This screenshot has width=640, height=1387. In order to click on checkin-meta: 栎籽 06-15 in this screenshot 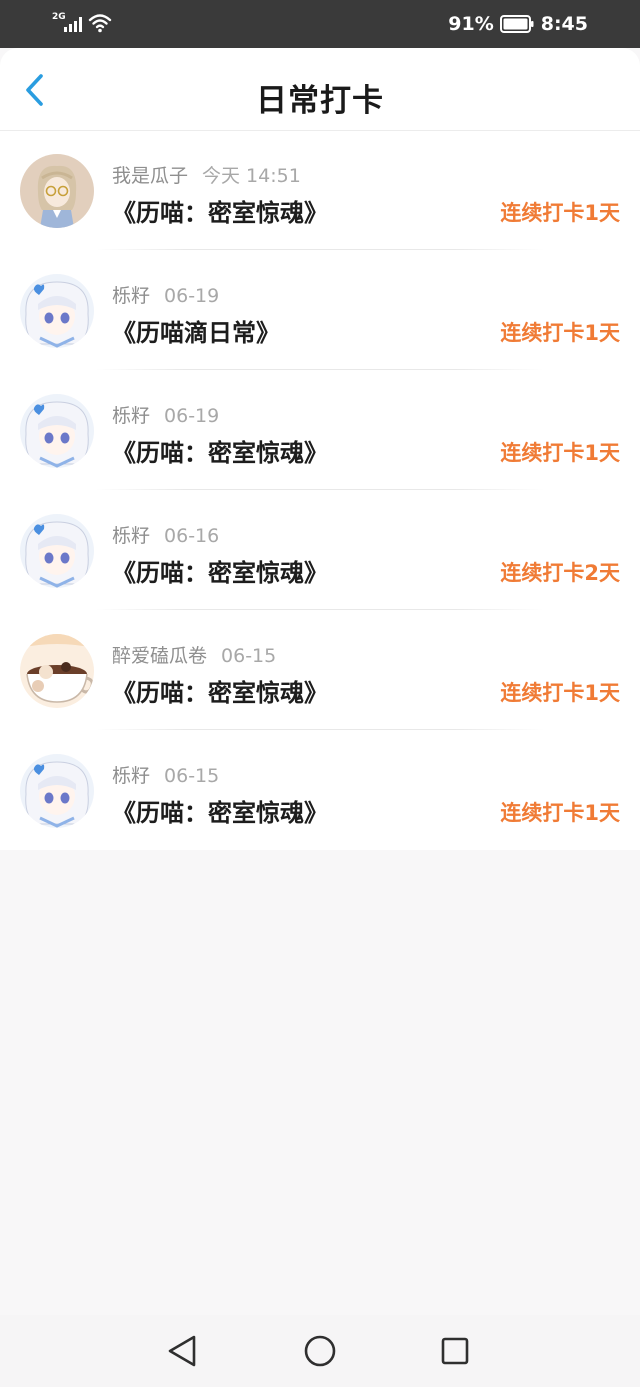, I will do `click(165, 774)`.